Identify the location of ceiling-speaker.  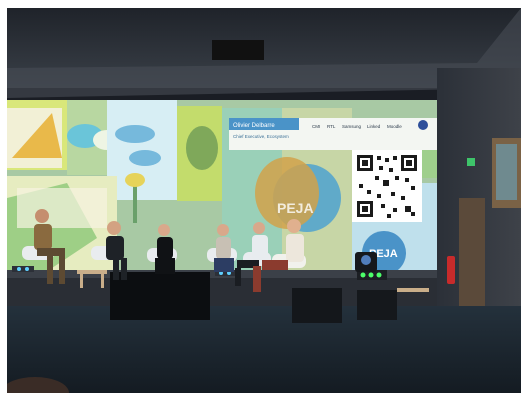
(238, 50).